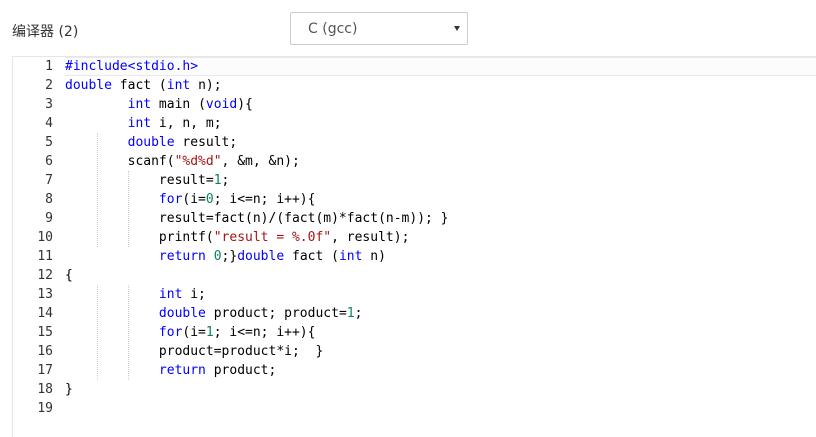 The width and height of the screenshot is (816, 437). What do you see at coordinates (221, 104) in the screenshot?
I see `code-token: void` at bounding box center [221, 104].